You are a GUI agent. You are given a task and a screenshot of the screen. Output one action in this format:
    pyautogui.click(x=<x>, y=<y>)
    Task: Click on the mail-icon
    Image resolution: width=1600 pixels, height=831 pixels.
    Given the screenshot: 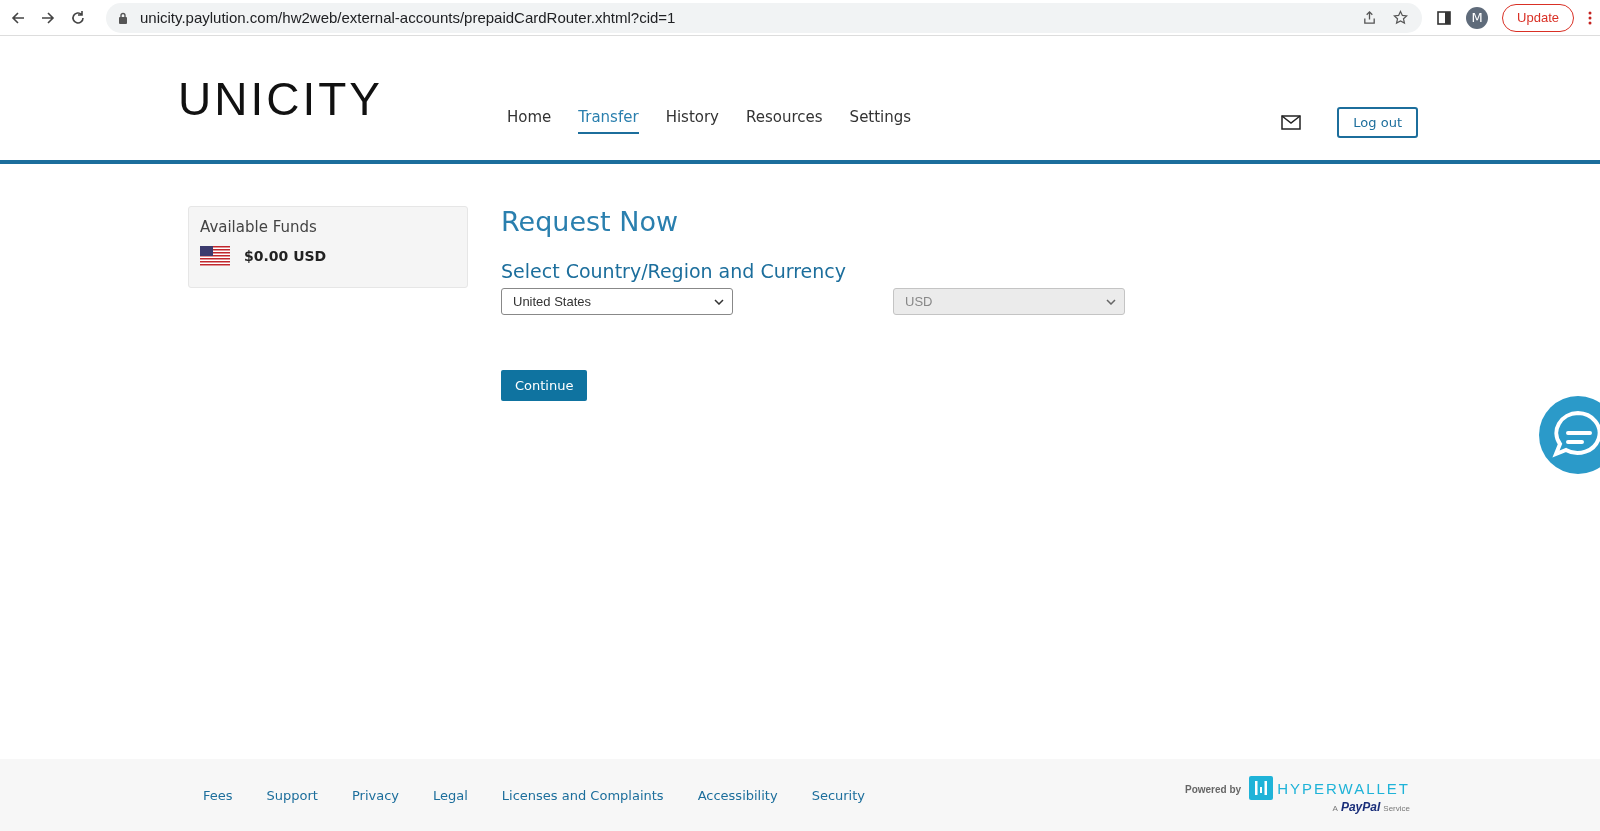 What is the action you would take?
    pyautogui.click(x=1291, y=122)
    